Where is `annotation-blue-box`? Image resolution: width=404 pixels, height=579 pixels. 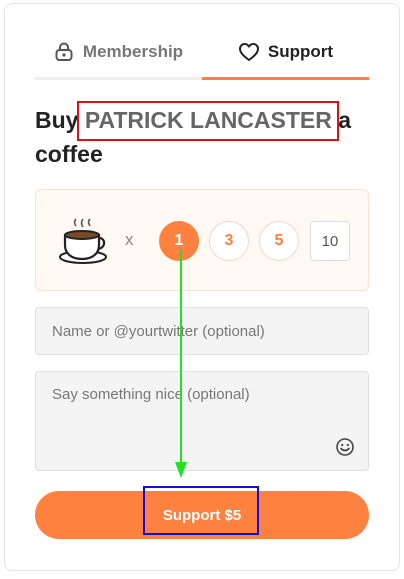 annotation-blue-box is located at coordinates (201, 510).